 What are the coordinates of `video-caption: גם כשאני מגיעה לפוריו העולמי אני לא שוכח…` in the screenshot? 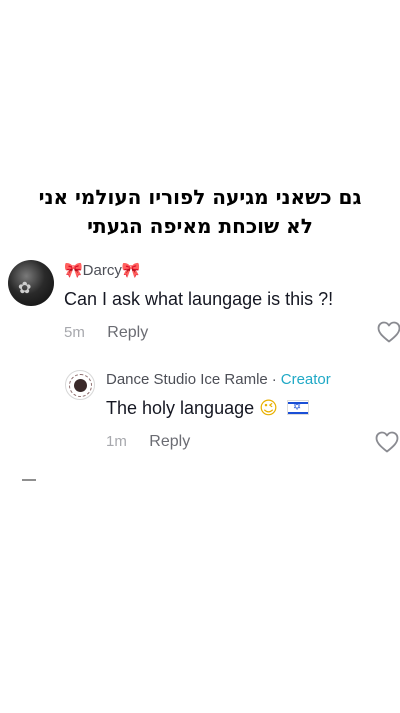 It's located at (200, 212).